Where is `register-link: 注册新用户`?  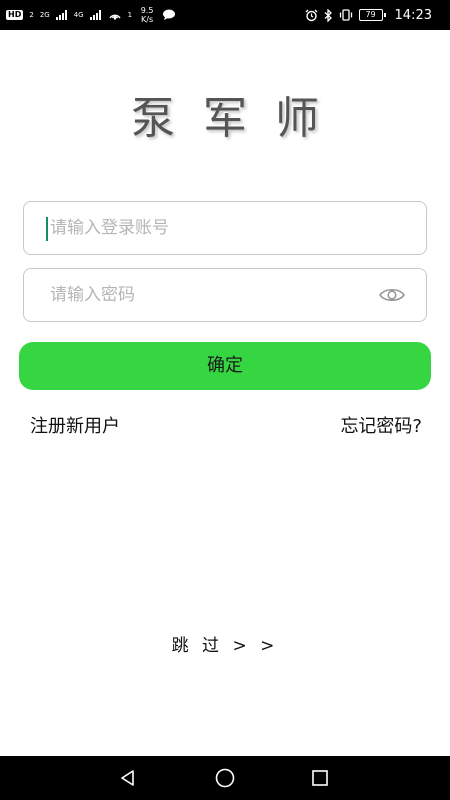 register-link: 注册新用户 is located at coordinates (75, 427).